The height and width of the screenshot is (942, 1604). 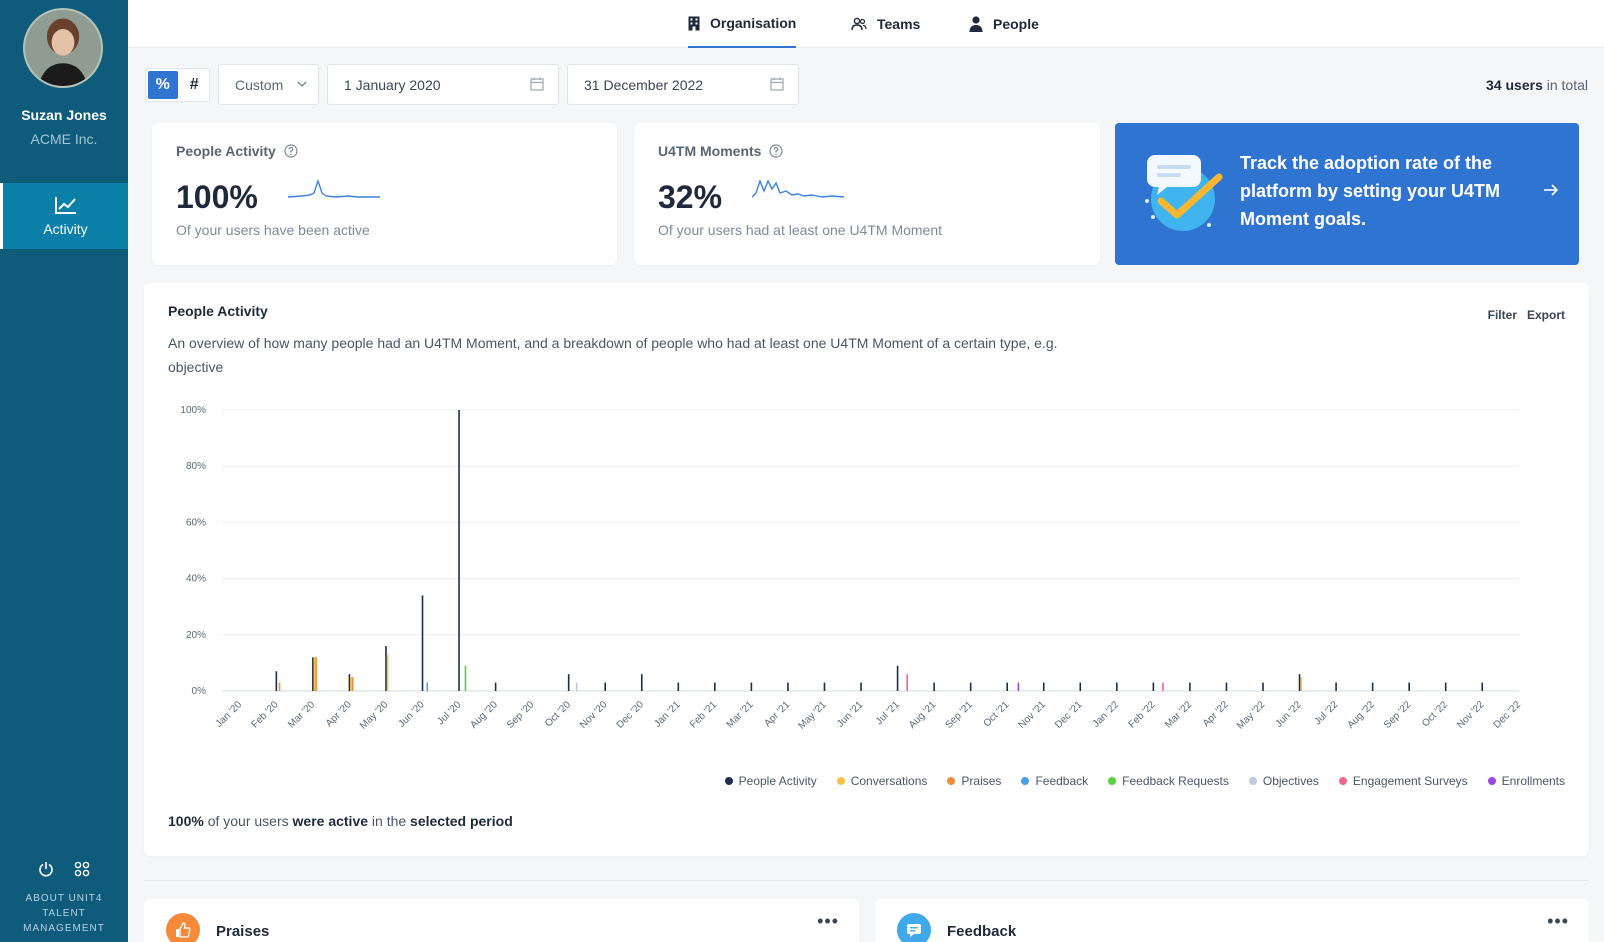 I want to click on card-description: Of your users have been active, so click(x=273, y=230).